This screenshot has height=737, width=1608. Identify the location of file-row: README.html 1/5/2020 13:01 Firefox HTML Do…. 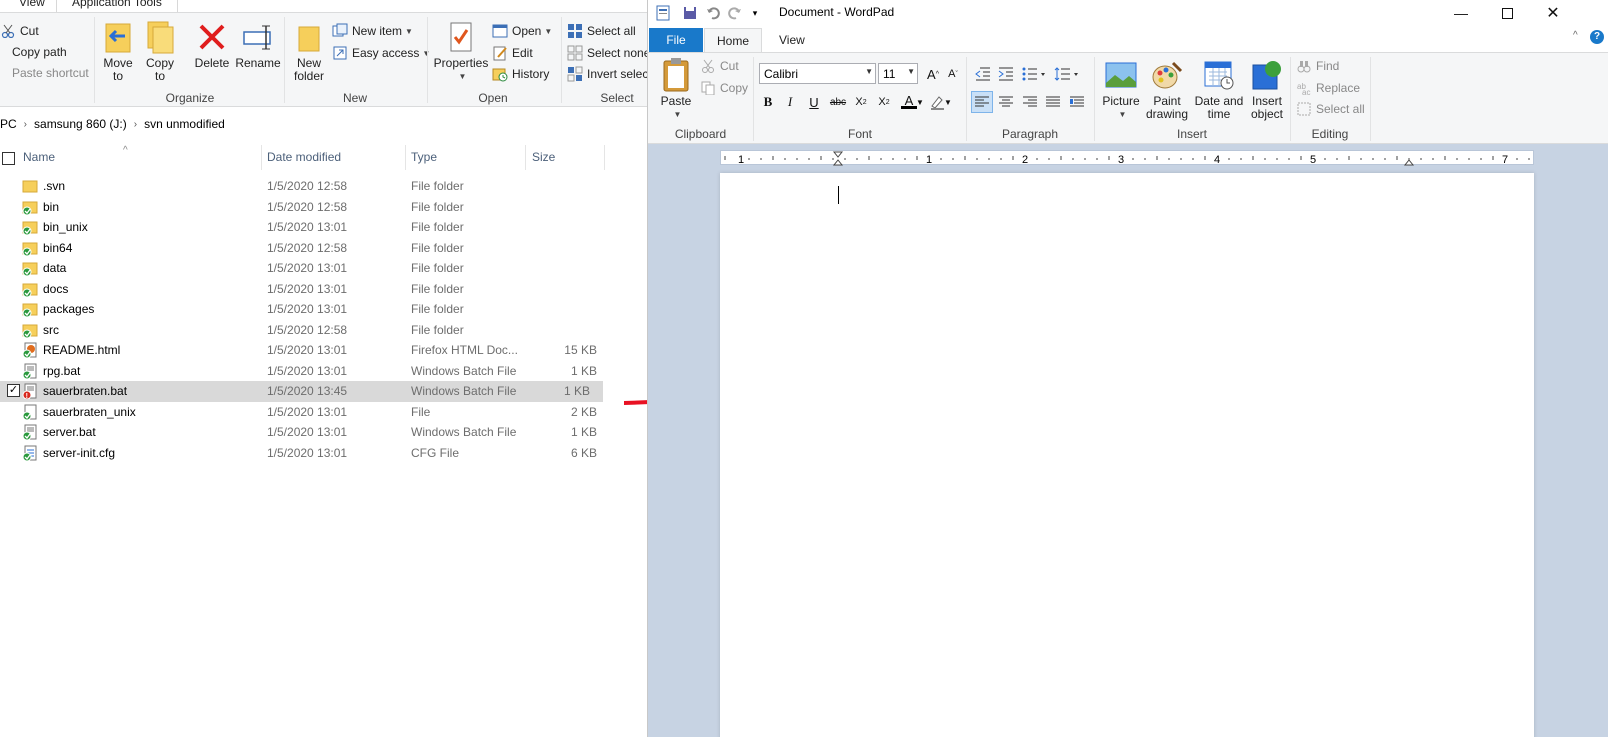
(305, 350).